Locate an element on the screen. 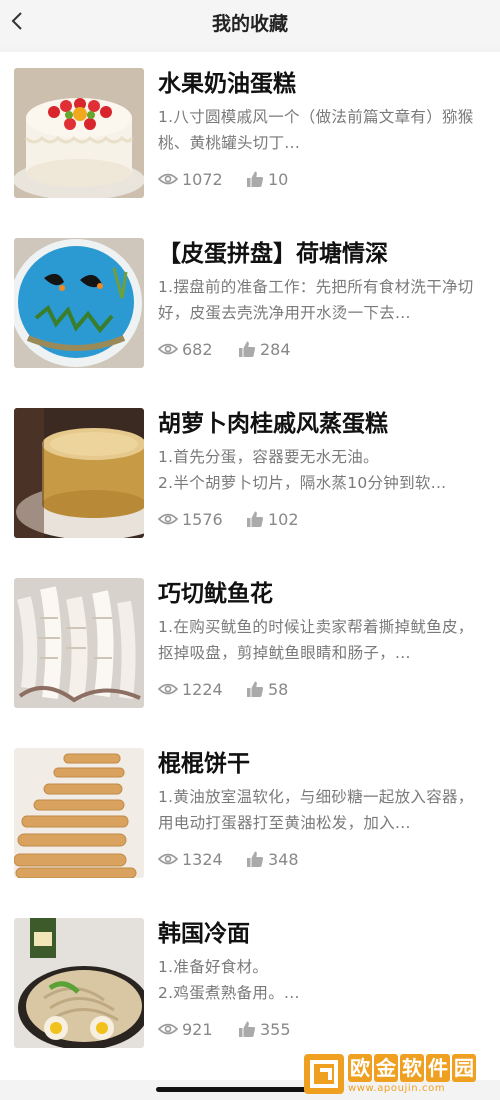 The image size is (500, 1100). watermark-logo-icon is located at coordinates (324, 1074).